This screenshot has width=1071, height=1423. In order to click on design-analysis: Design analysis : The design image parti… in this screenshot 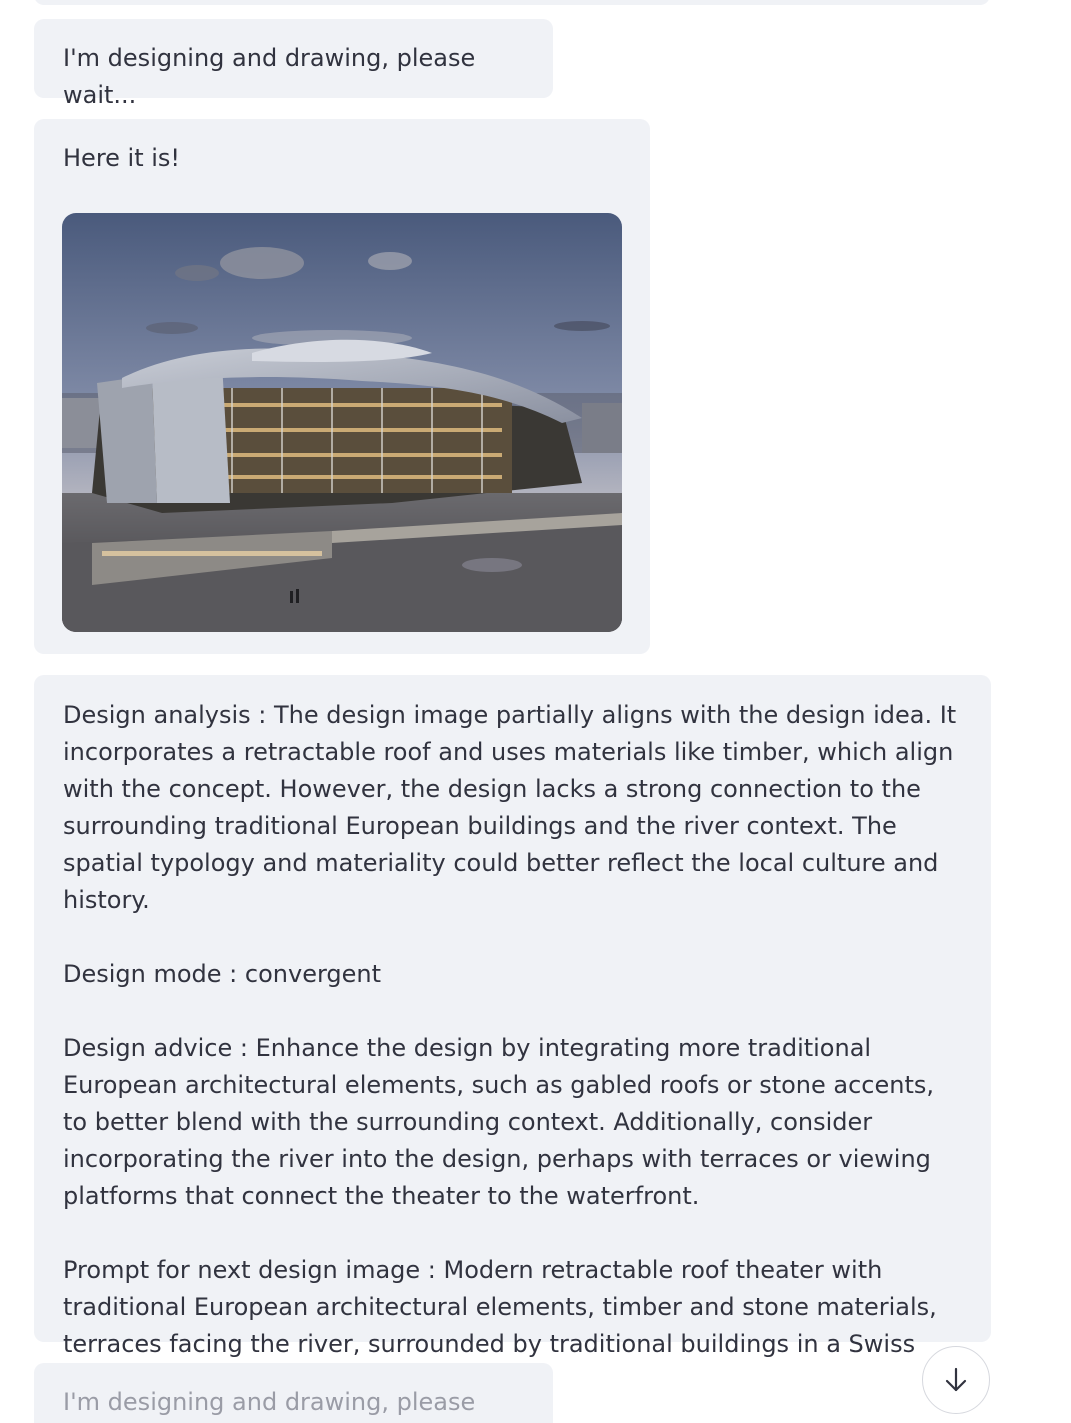, I will do `click(510, 807)`.